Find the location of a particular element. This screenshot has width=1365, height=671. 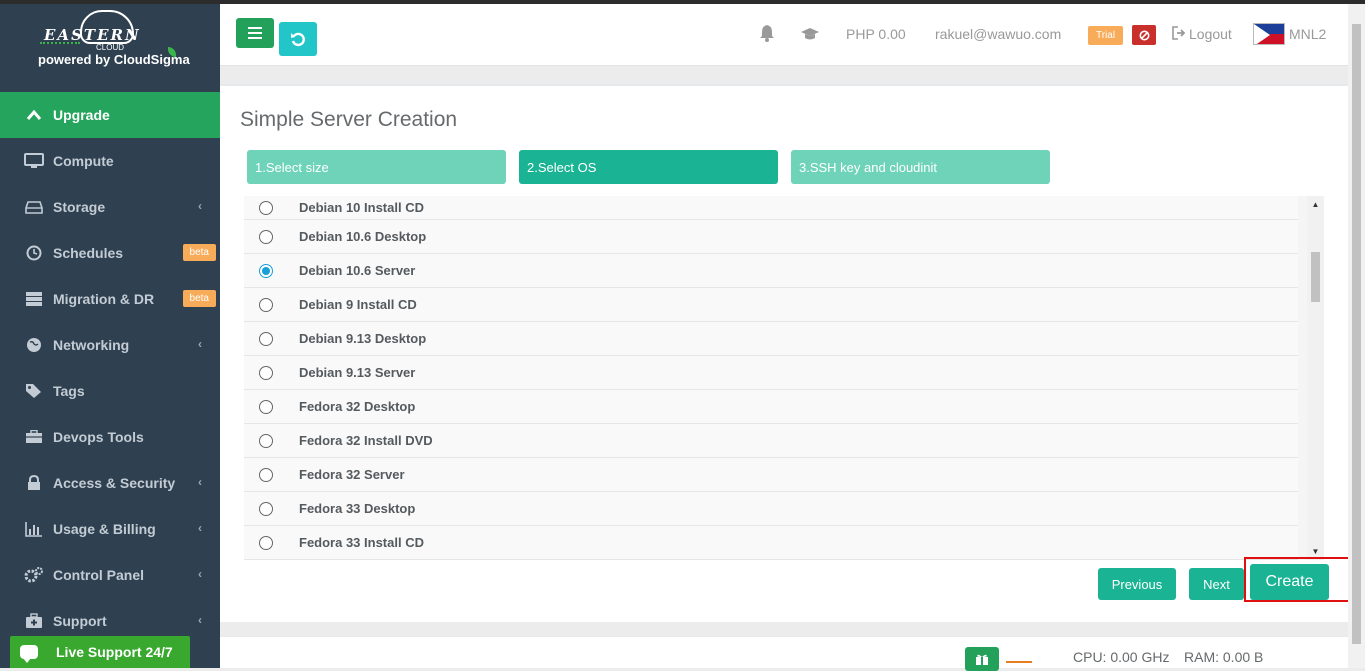

os-label: Debian 10.6 Desktop is located at coordinates (363, 236).